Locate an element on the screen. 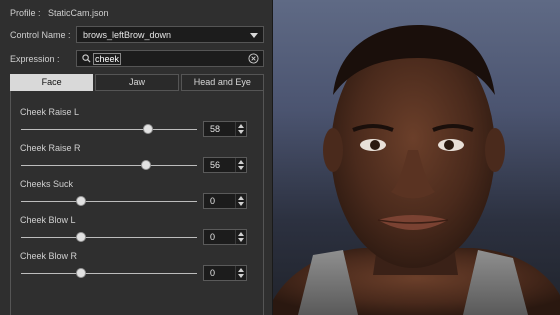  control-name-dropdown: brows_leftBrow_down is located at coordinates (170, 34).